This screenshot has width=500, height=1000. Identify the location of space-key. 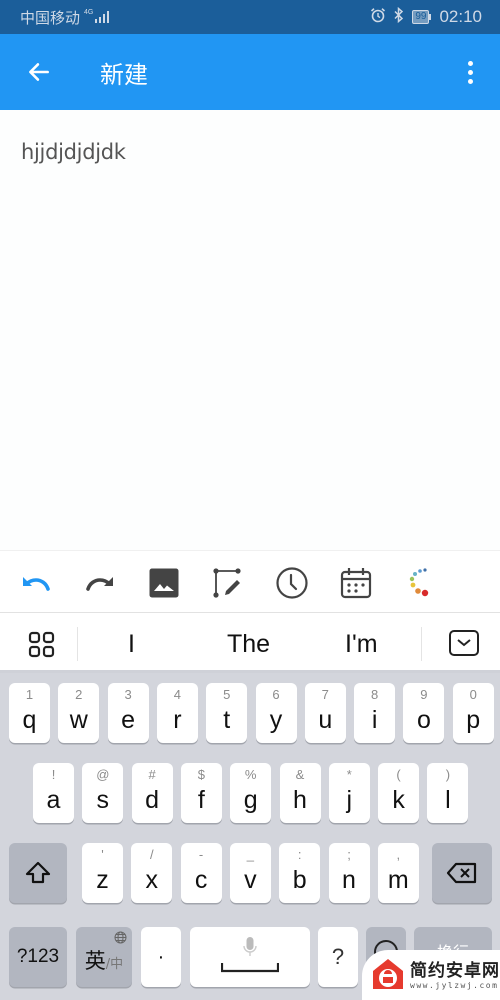
(250, 957).